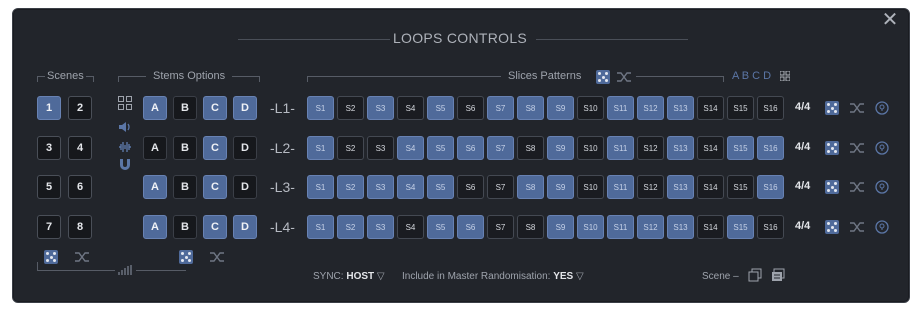 The height and width of the screenshot is (312, 916). Describe the element at coordinates (770, 227) in the screenshot. I see `lane-4-slice-16-button: S16` at that location.